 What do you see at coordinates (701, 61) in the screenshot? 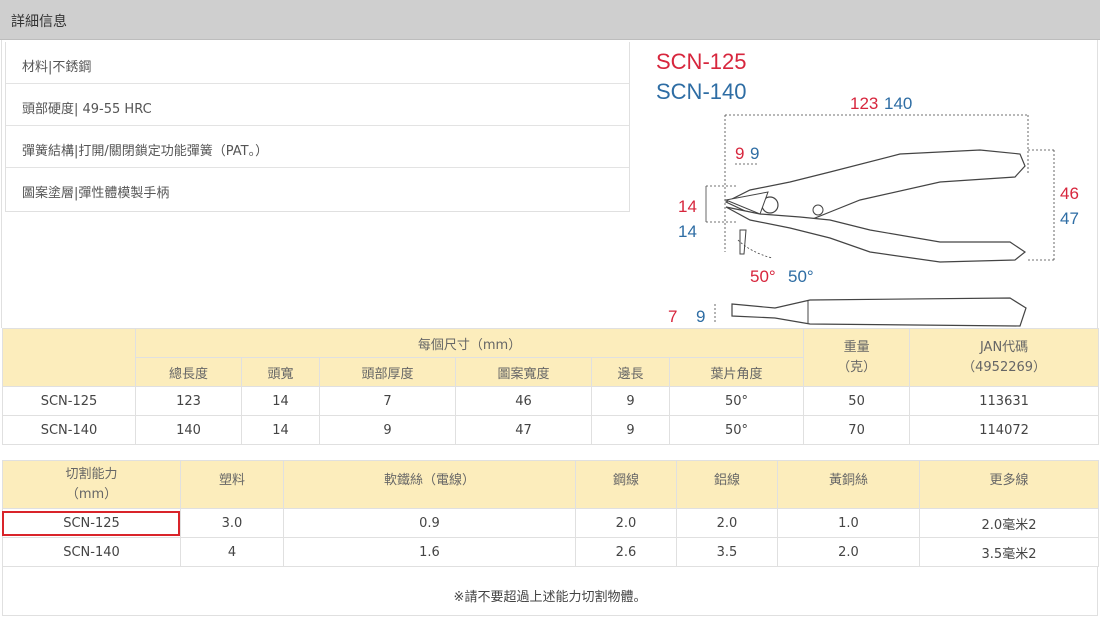
I see `diagram-model-a: SCN-125` at bounding box center [701, 61].